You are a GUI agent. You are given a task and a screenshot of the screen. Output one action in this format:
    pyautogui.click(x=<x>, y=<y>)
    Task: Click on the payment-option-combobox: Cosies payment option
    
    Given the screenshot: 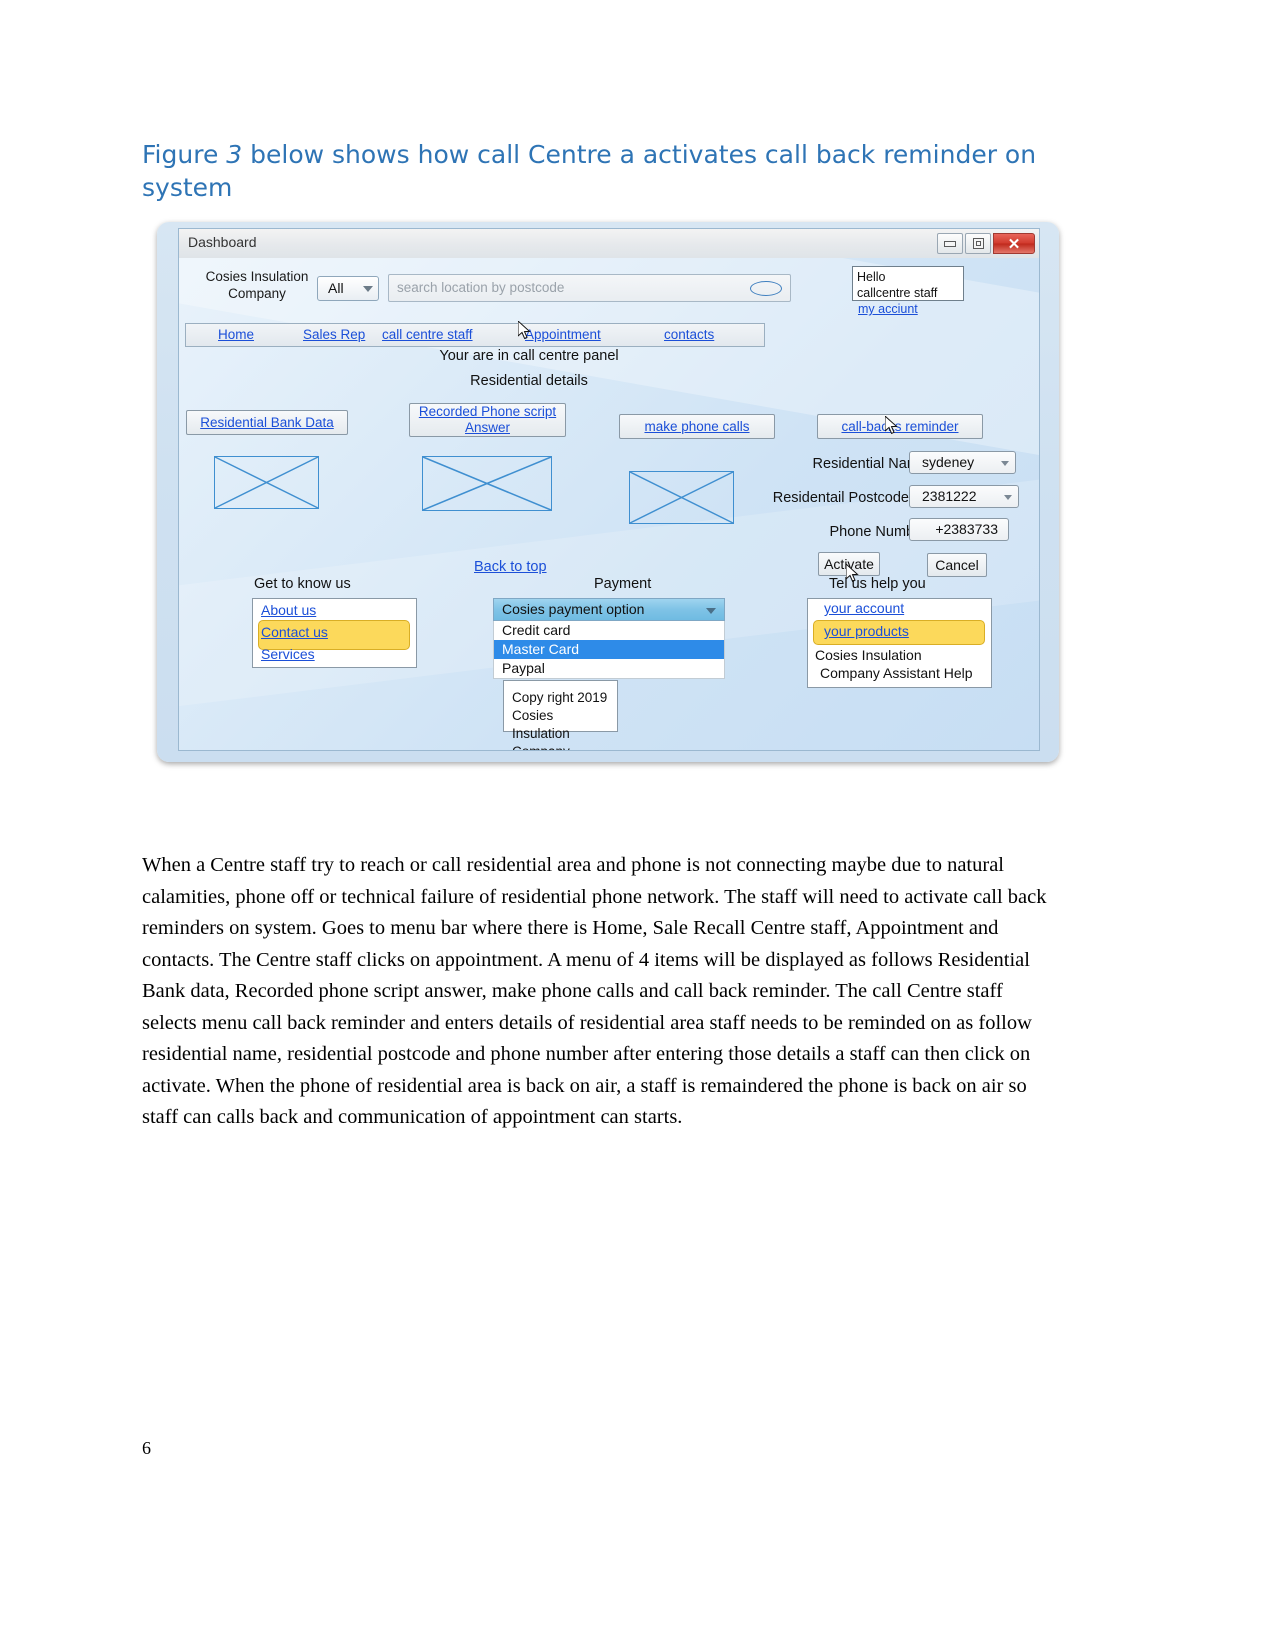 What is the action you would take?
    pyautogui.click(x=609, y=609)
    